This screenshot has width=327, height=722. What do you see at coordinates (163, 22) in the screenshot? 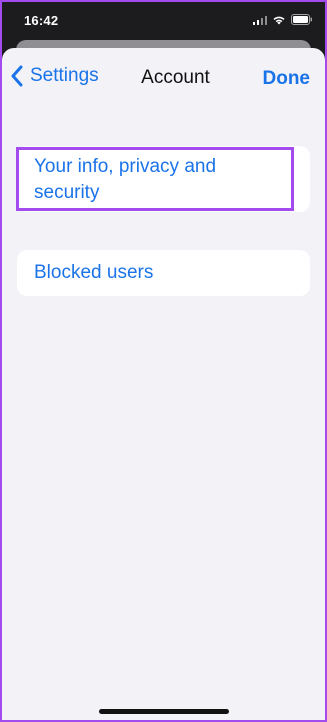
I see `status-bar: 16:42` at bounding box center [163, 22].